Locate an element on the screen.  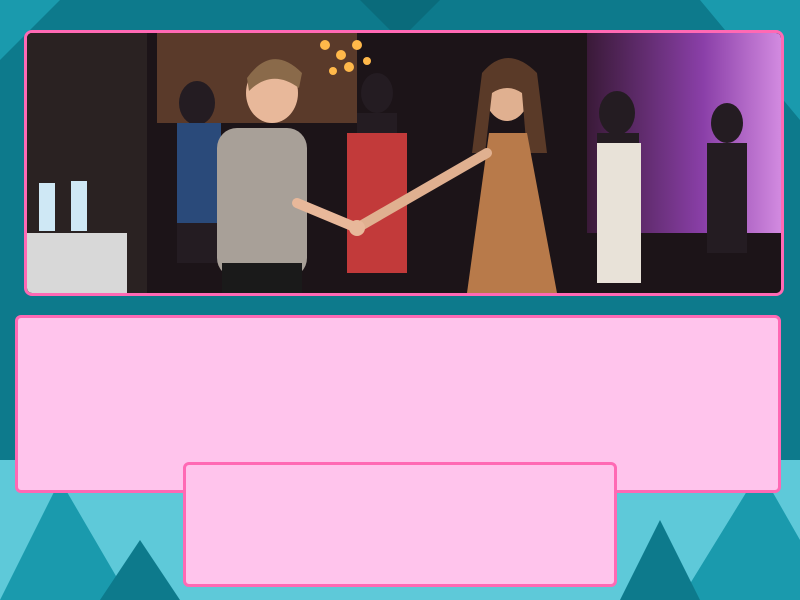
question-text is located at coordinates (398, 332).